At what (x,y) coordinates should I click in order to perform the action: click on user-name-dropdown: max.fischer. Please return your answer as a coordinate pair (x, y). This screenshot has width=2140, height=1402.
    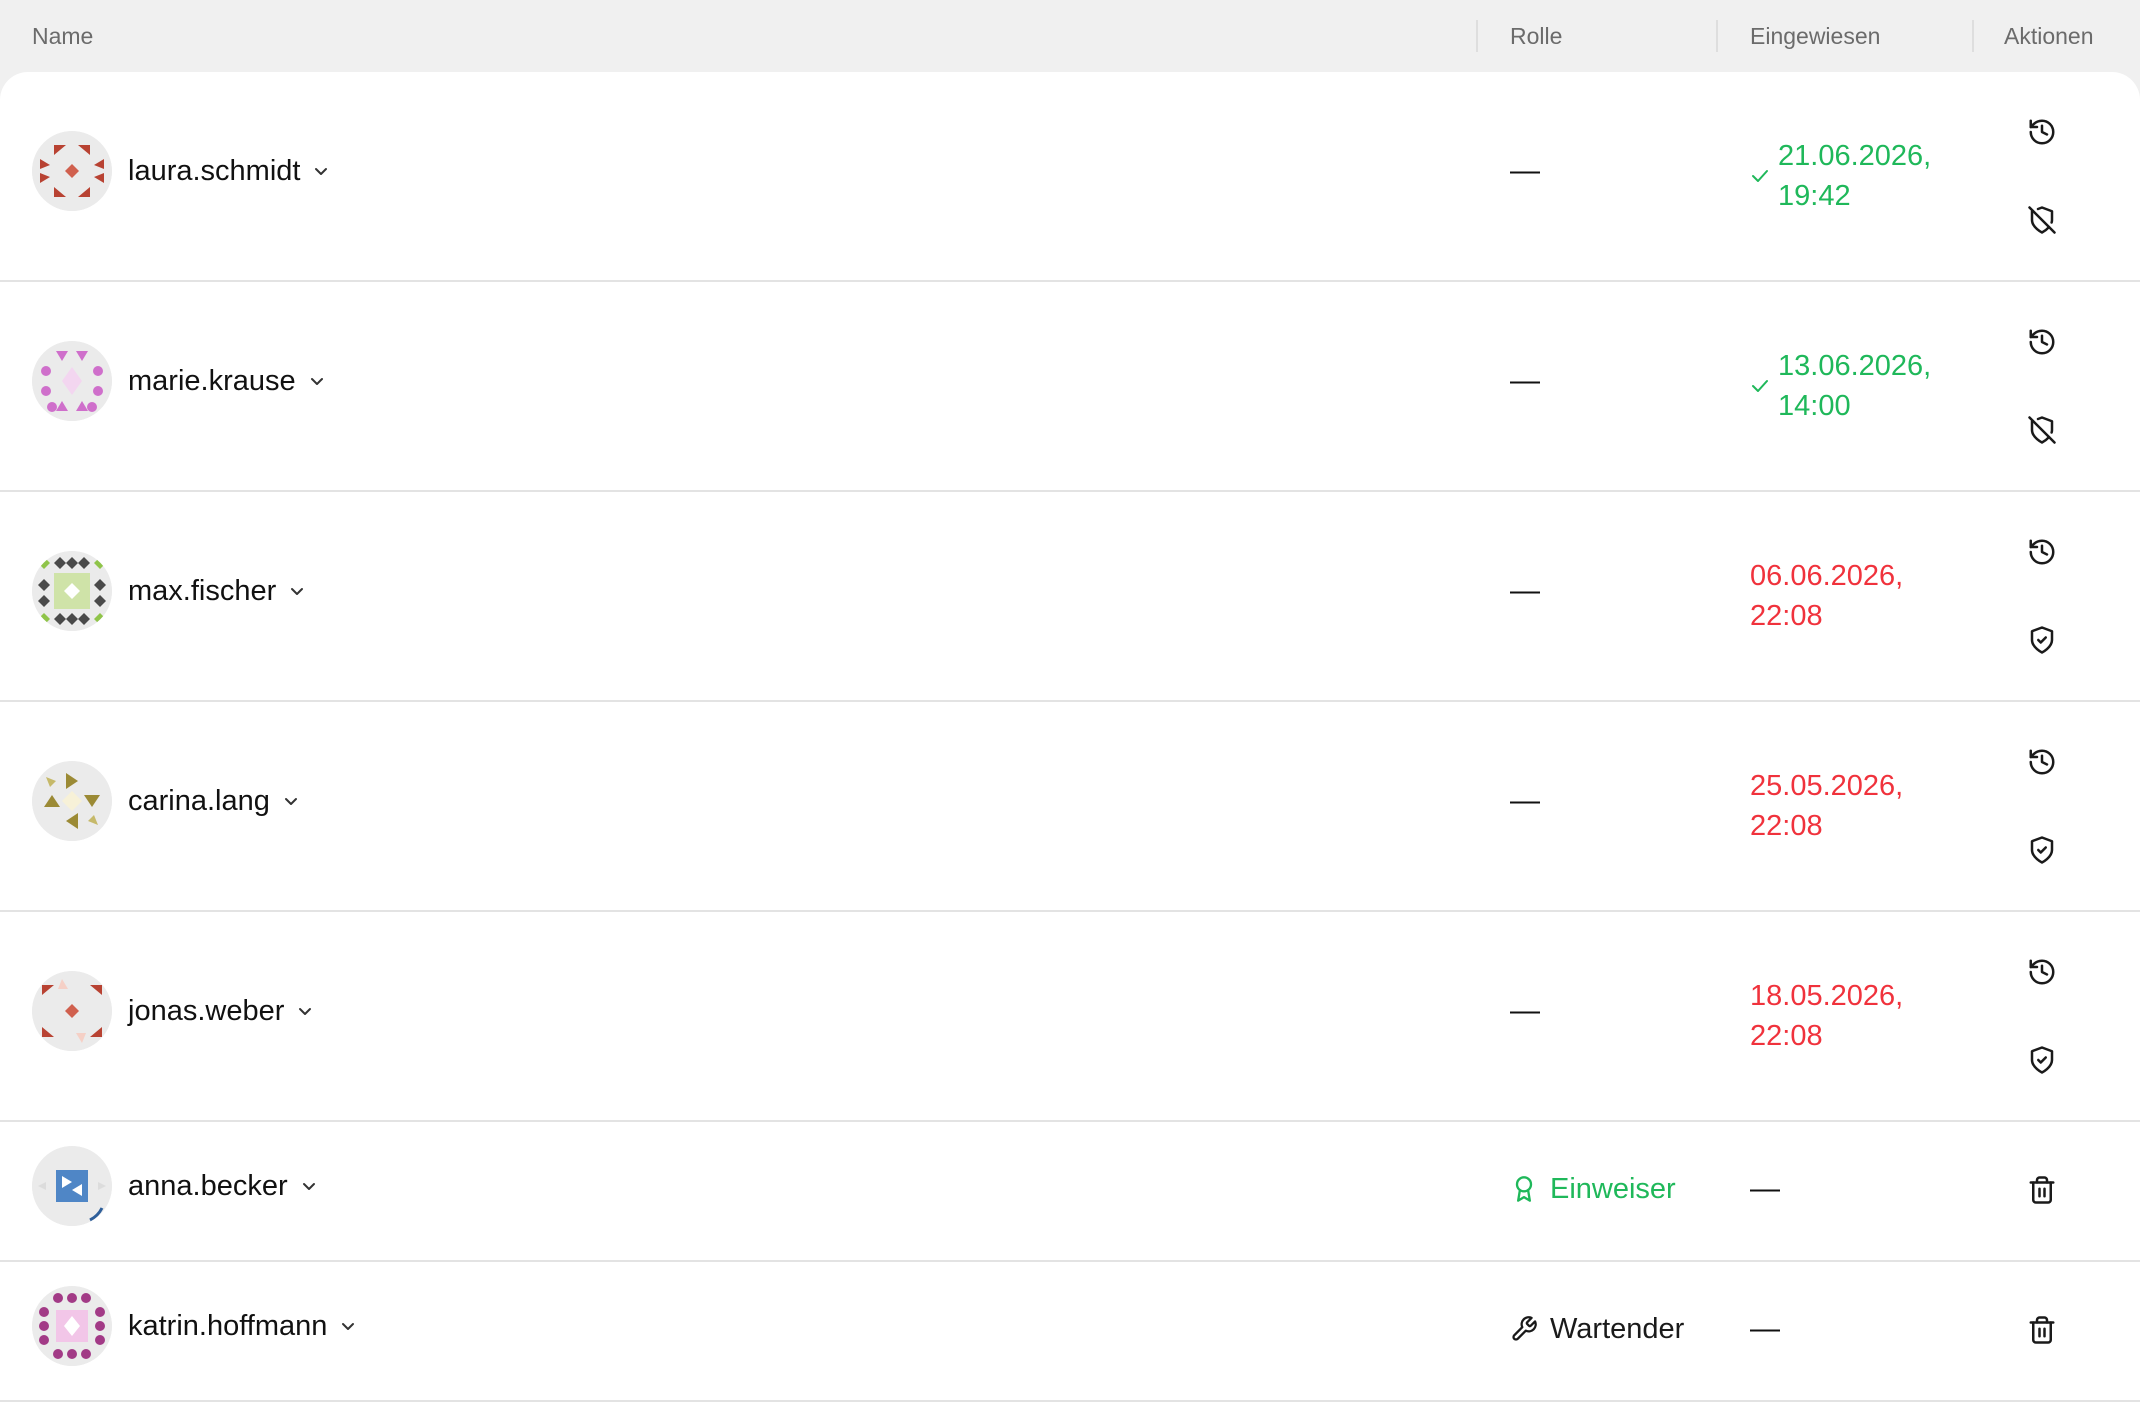
    Looking at the image, I should click on (217, 591).